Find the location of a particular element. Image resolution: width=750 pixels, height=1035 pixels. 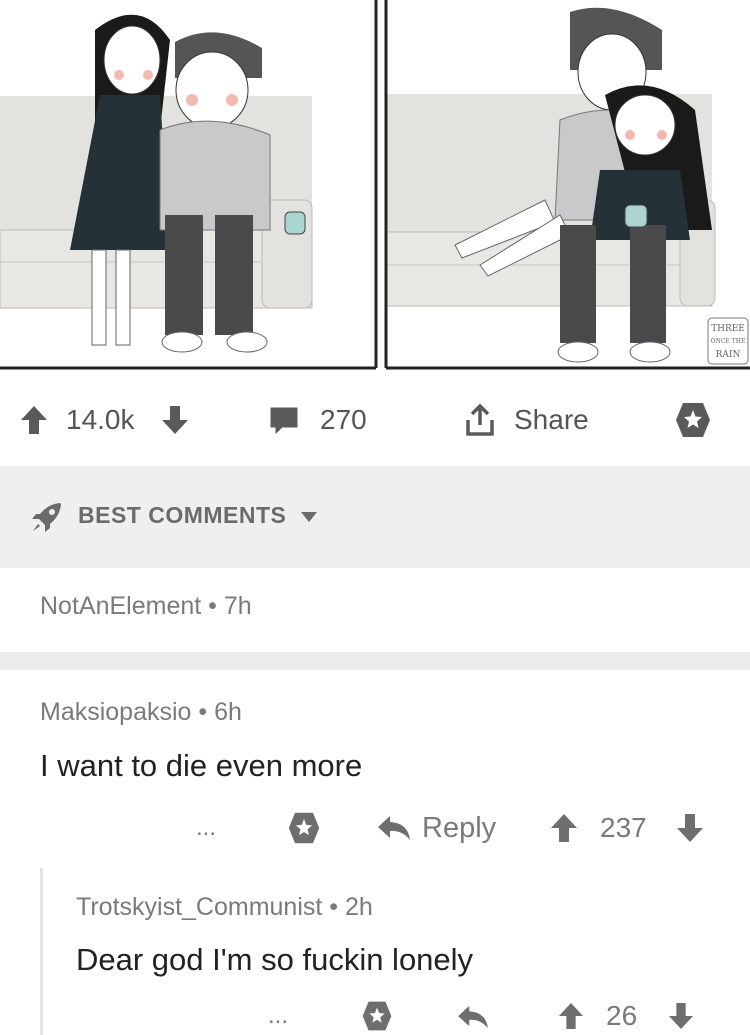

comment-author: Maksiopaksio is located at coordinates (115, 712).